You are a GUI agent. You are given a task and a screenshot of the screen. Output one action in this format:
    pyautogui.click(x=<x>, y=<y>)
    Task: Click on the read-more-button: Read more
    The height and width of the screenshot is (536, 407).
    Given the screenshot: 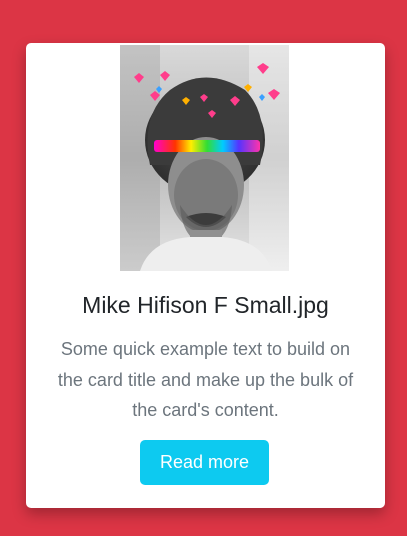 What is the action you would take?
    pyautogui.click(x=204, y=462)
    